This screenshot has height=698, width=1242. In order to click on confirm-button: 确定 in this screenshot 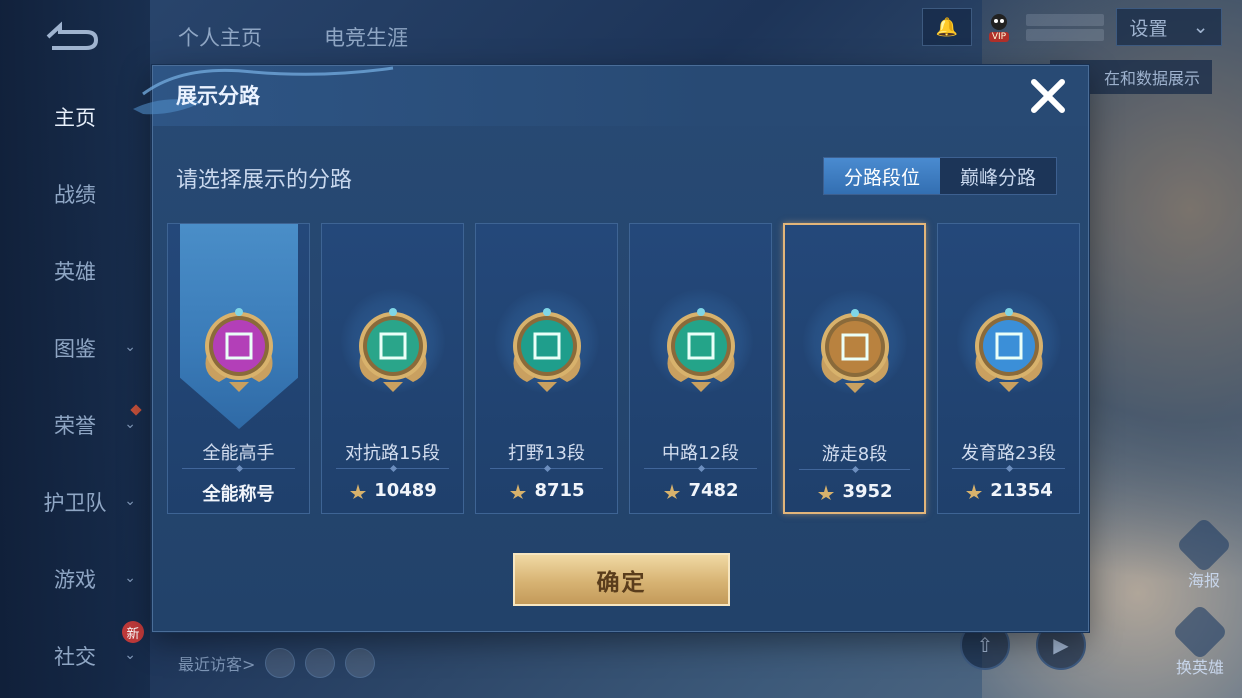, I will do `click(621, 579)`.